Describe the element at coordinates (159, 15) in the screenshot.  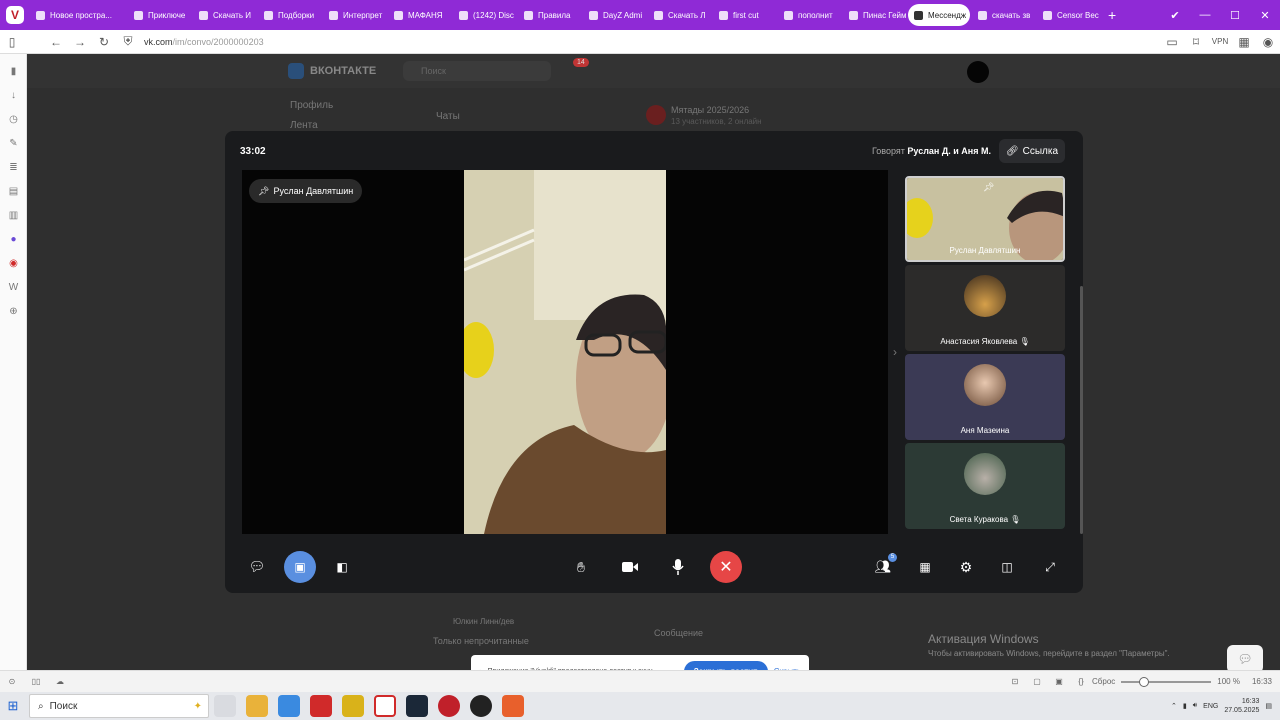
I see `browser-tab: Приключе` at that location.